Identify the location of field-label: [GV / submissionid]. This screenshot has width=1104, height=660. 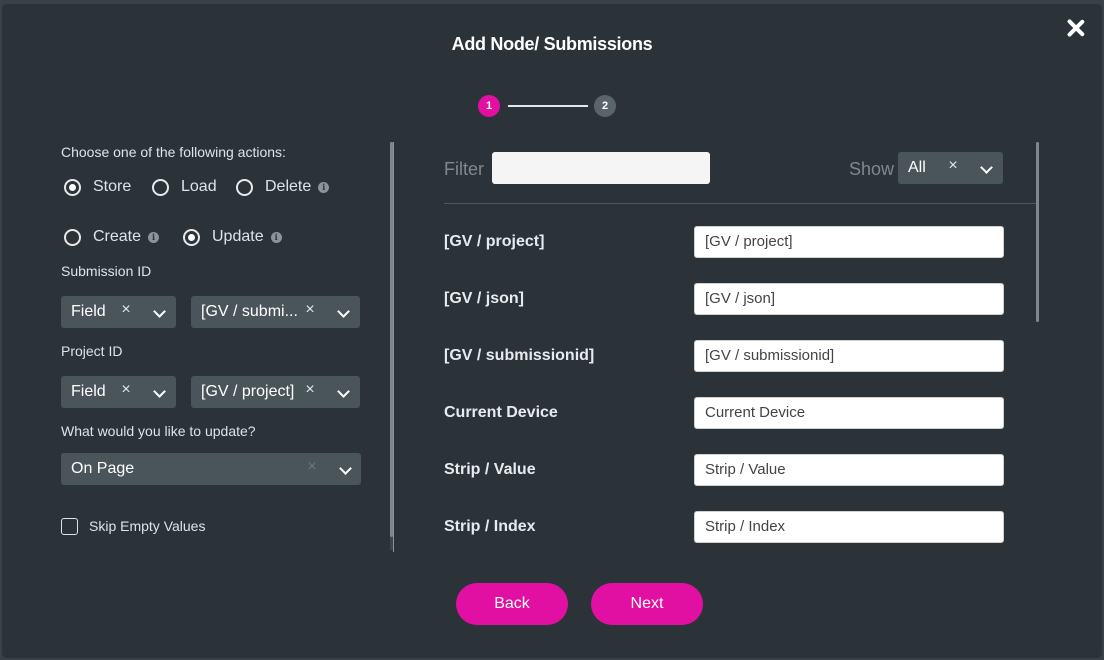
(519, 355).